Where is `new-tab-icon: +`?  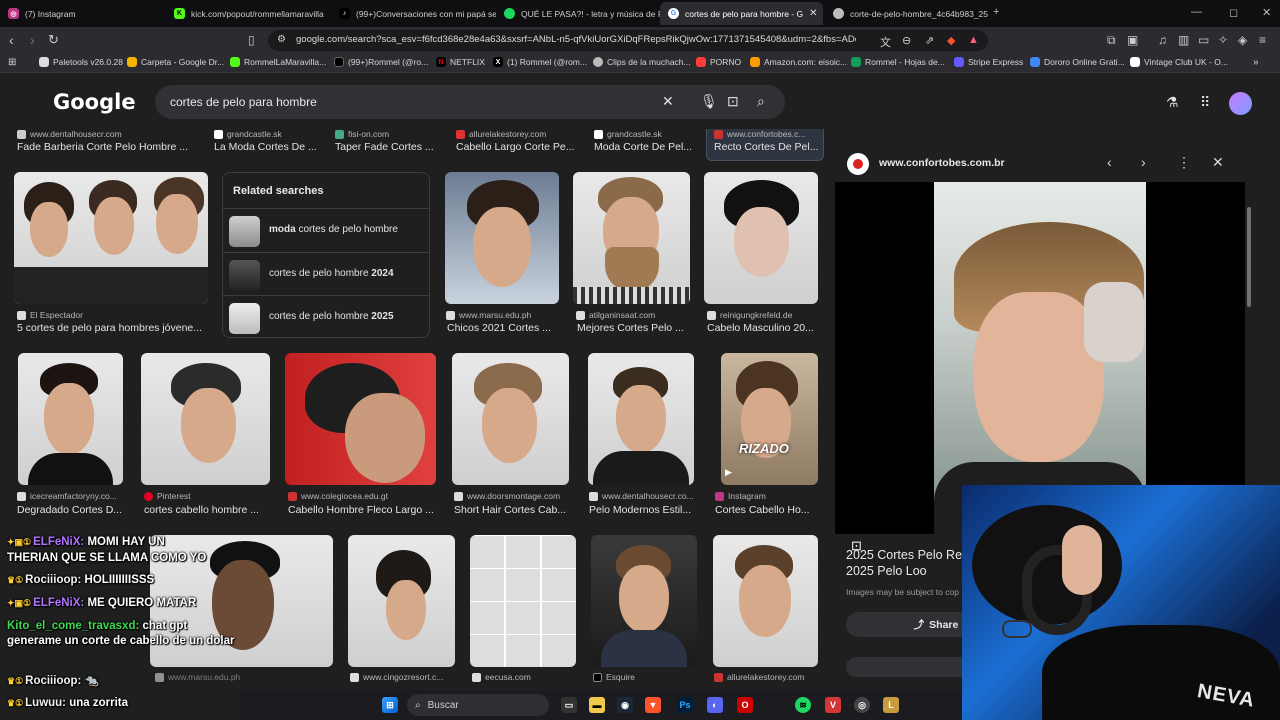
new-tab-icon: + is located at coordinates (996, 12).